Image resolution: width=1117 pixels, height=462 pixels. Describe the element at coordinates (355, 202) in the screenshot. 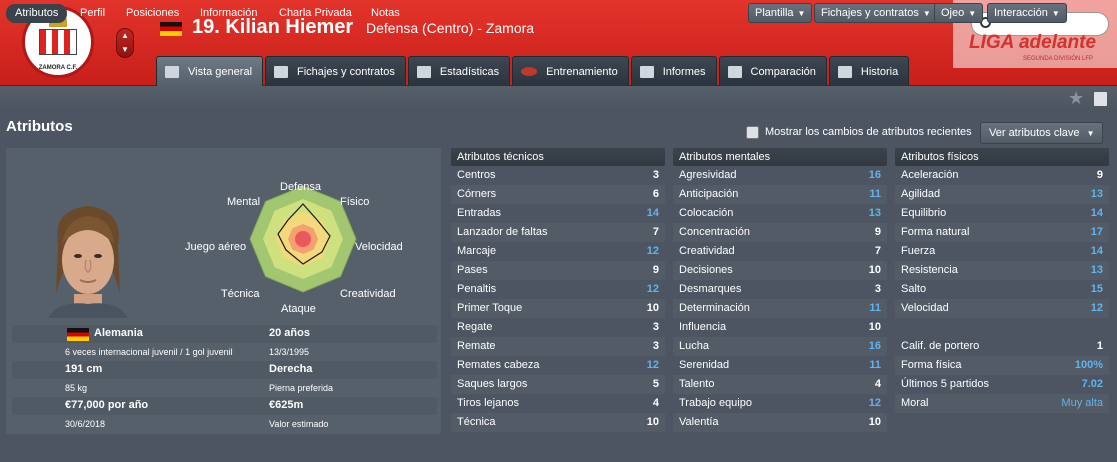

I see `radar-label-fisico: Físico` at that location.